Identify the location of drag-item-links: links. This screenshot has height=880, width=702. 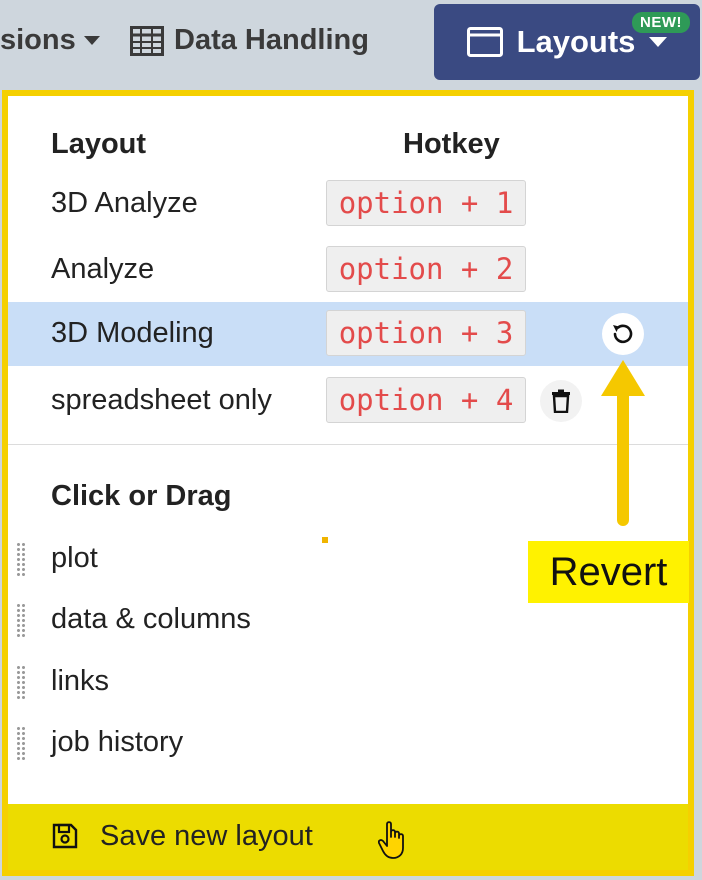
(348, 683).